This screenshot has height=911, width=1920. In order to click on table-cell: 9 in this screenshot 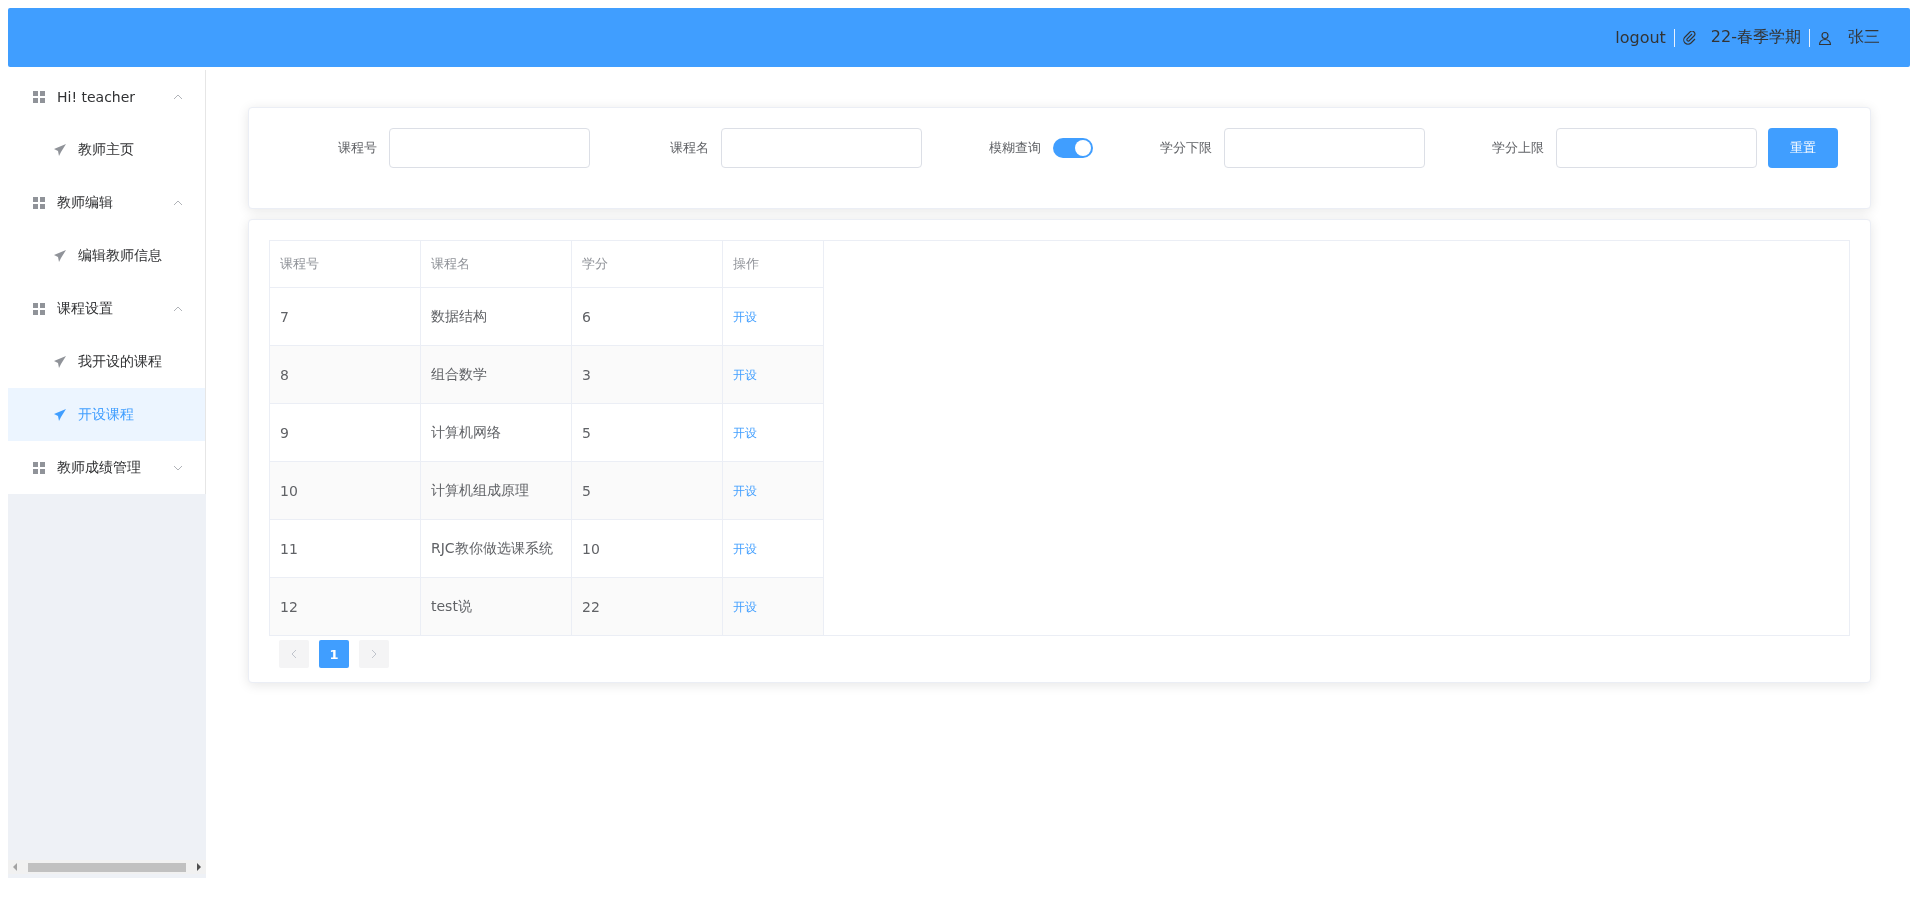, I will do `click(345, 432)`.